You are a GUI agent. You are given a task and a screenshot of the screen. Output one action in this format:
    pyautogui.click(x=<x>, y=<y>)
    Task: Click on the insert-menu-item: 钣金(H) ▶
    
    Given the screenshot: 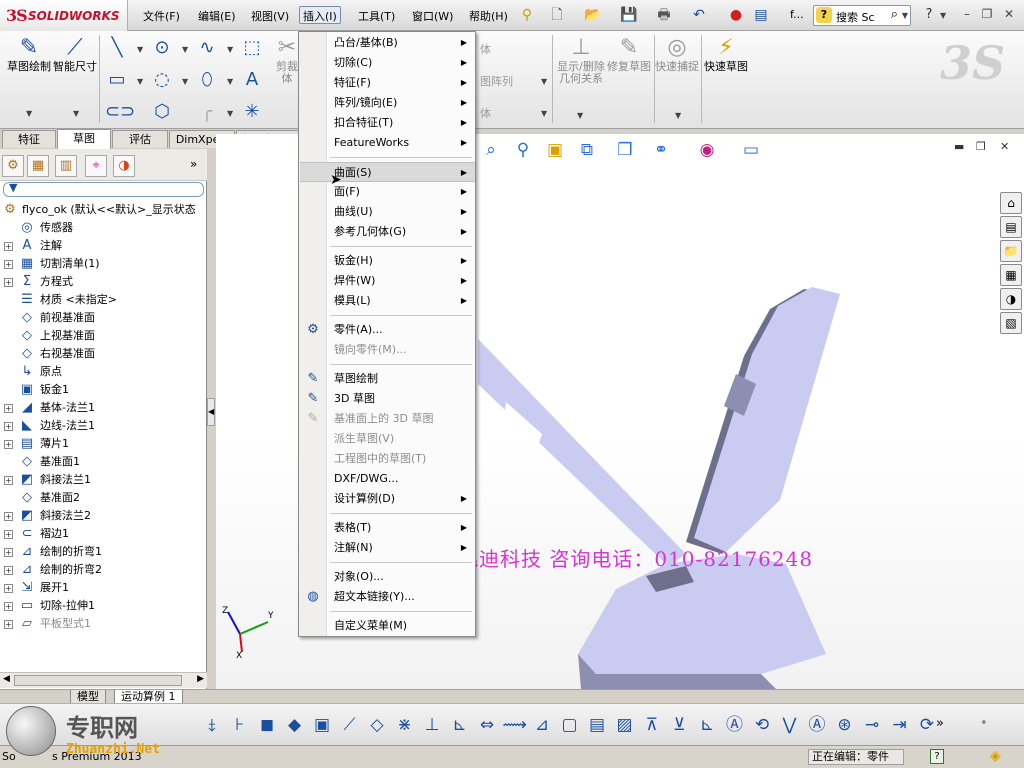 What is the action you would take?
    pyautogui.click(x=387, y=261)
    